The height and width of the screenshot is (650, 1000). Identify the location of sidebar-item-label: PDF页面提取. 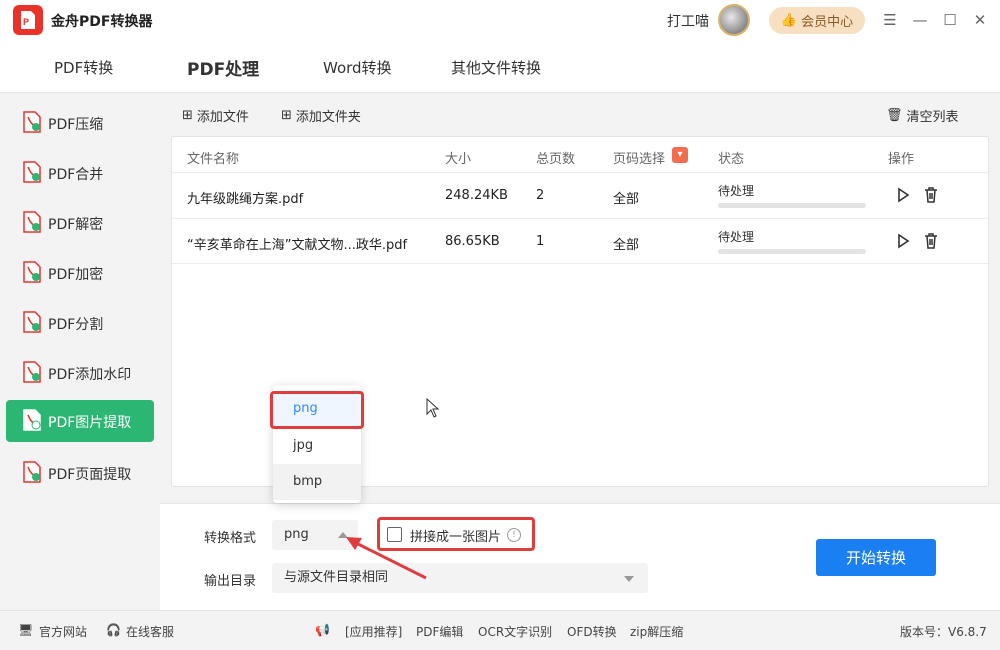
(90, 475).